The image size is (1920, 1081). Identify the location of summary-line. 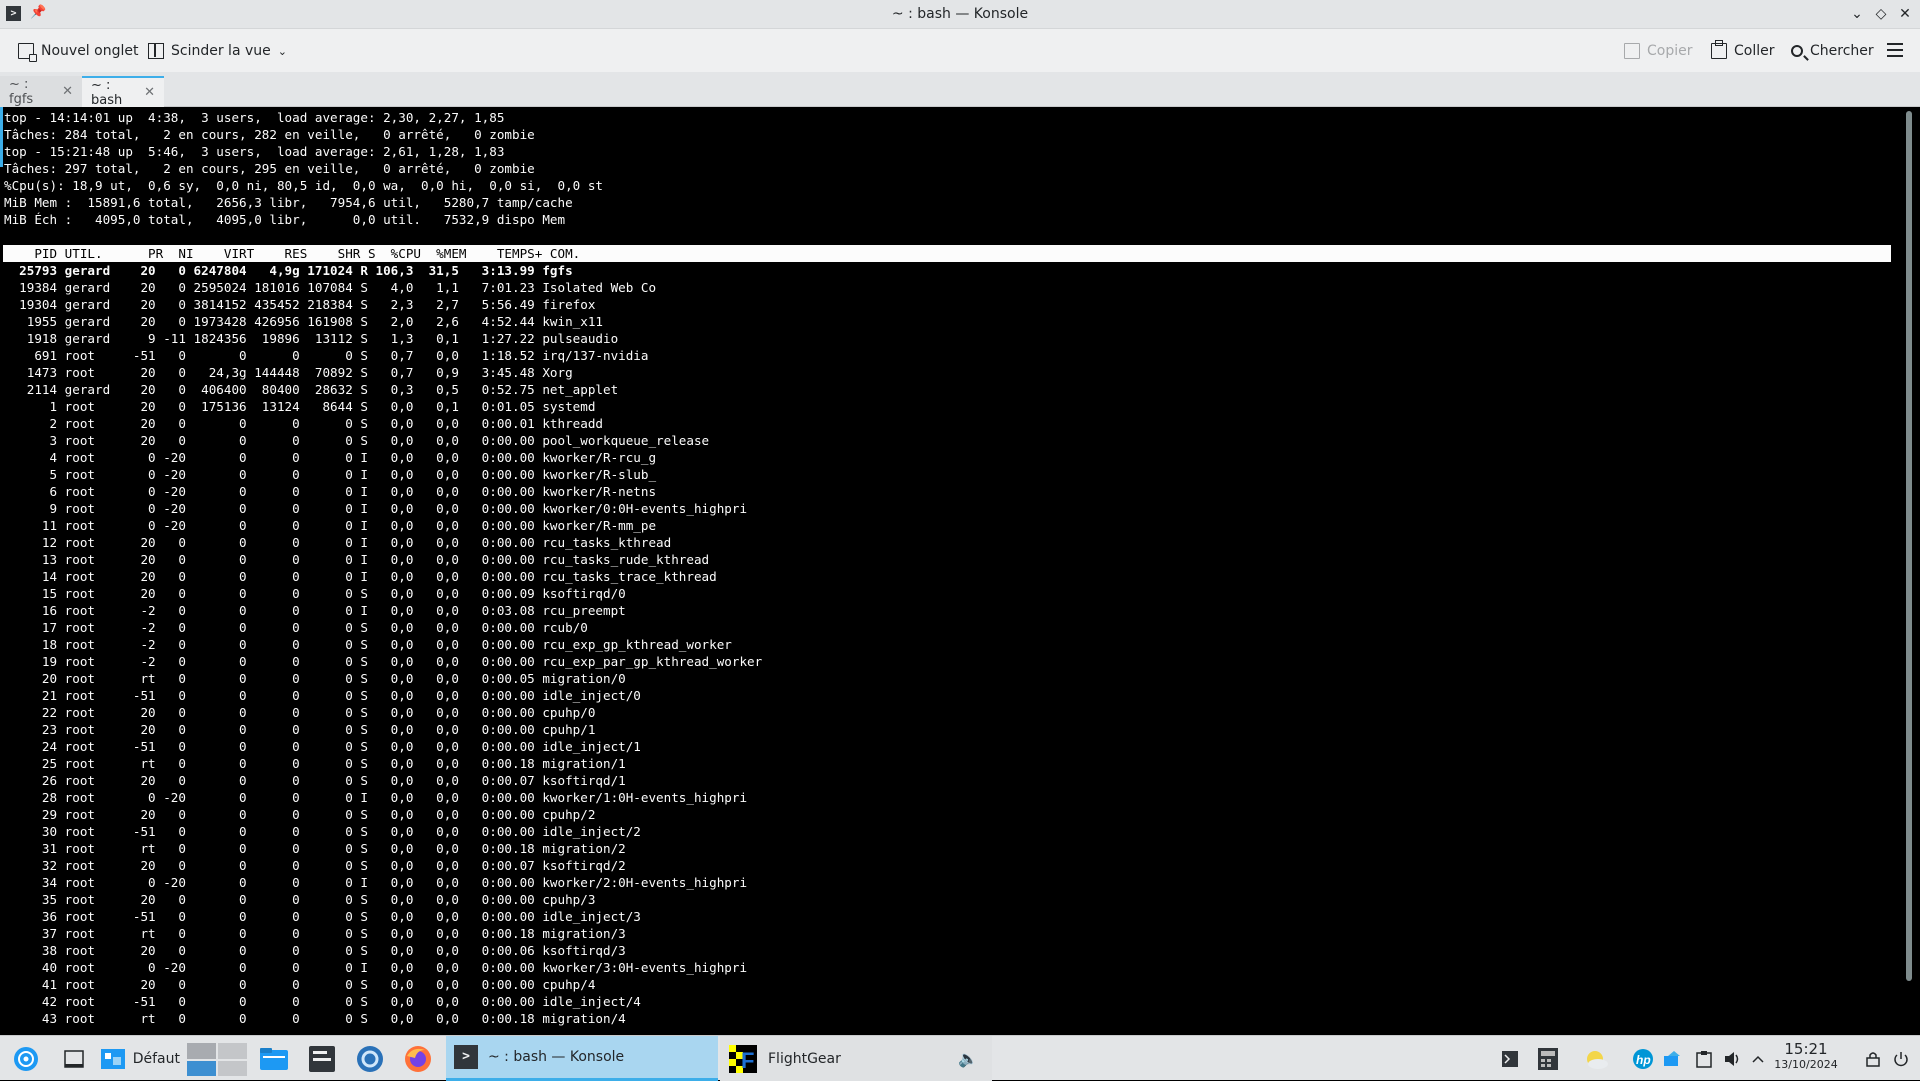
(948, 236).